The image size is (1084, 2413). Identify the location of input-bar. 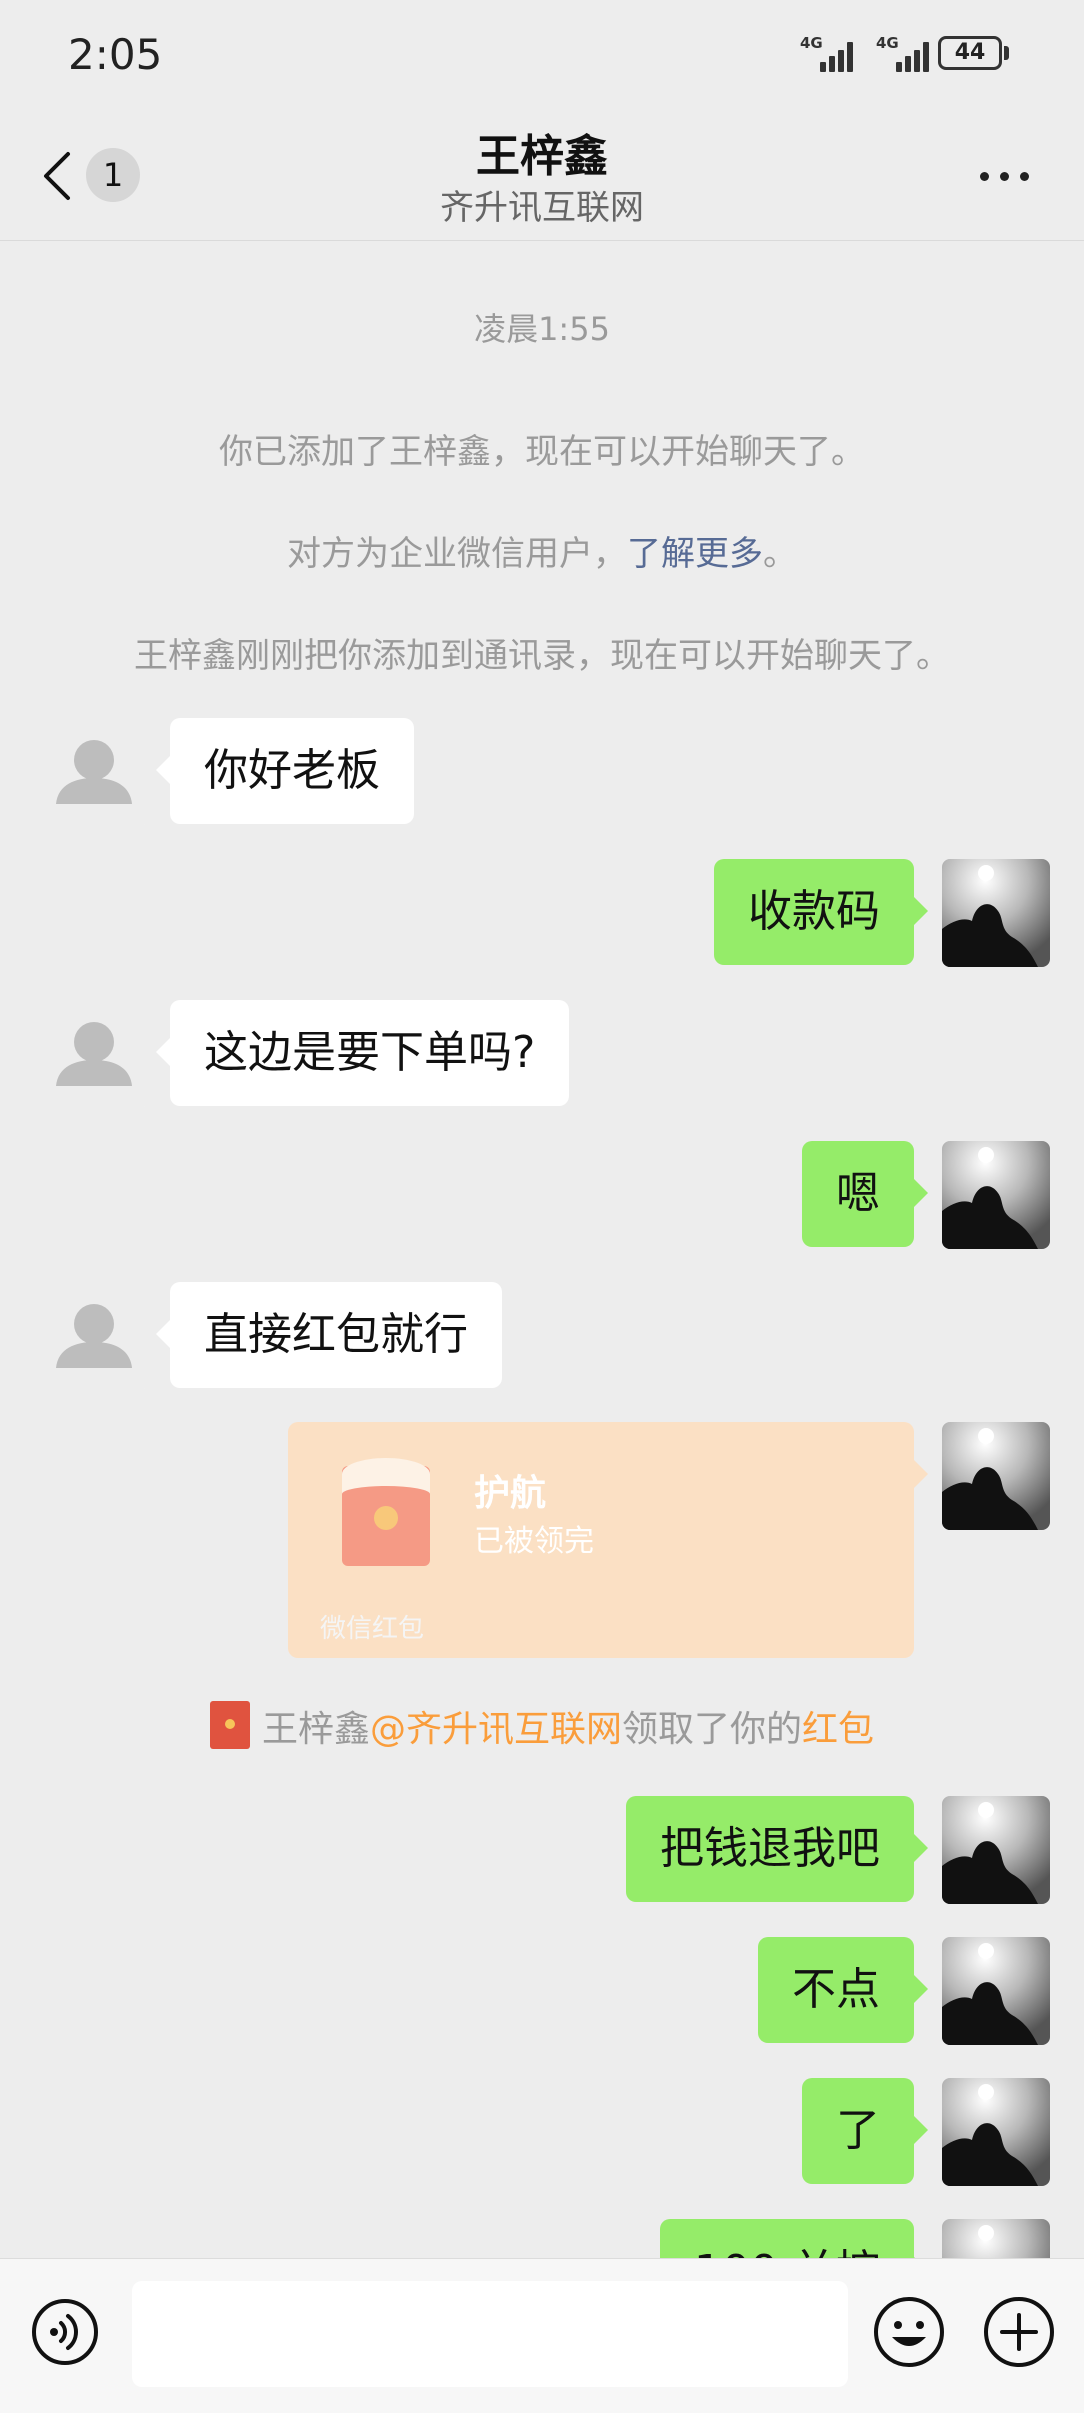
(542, 2335).